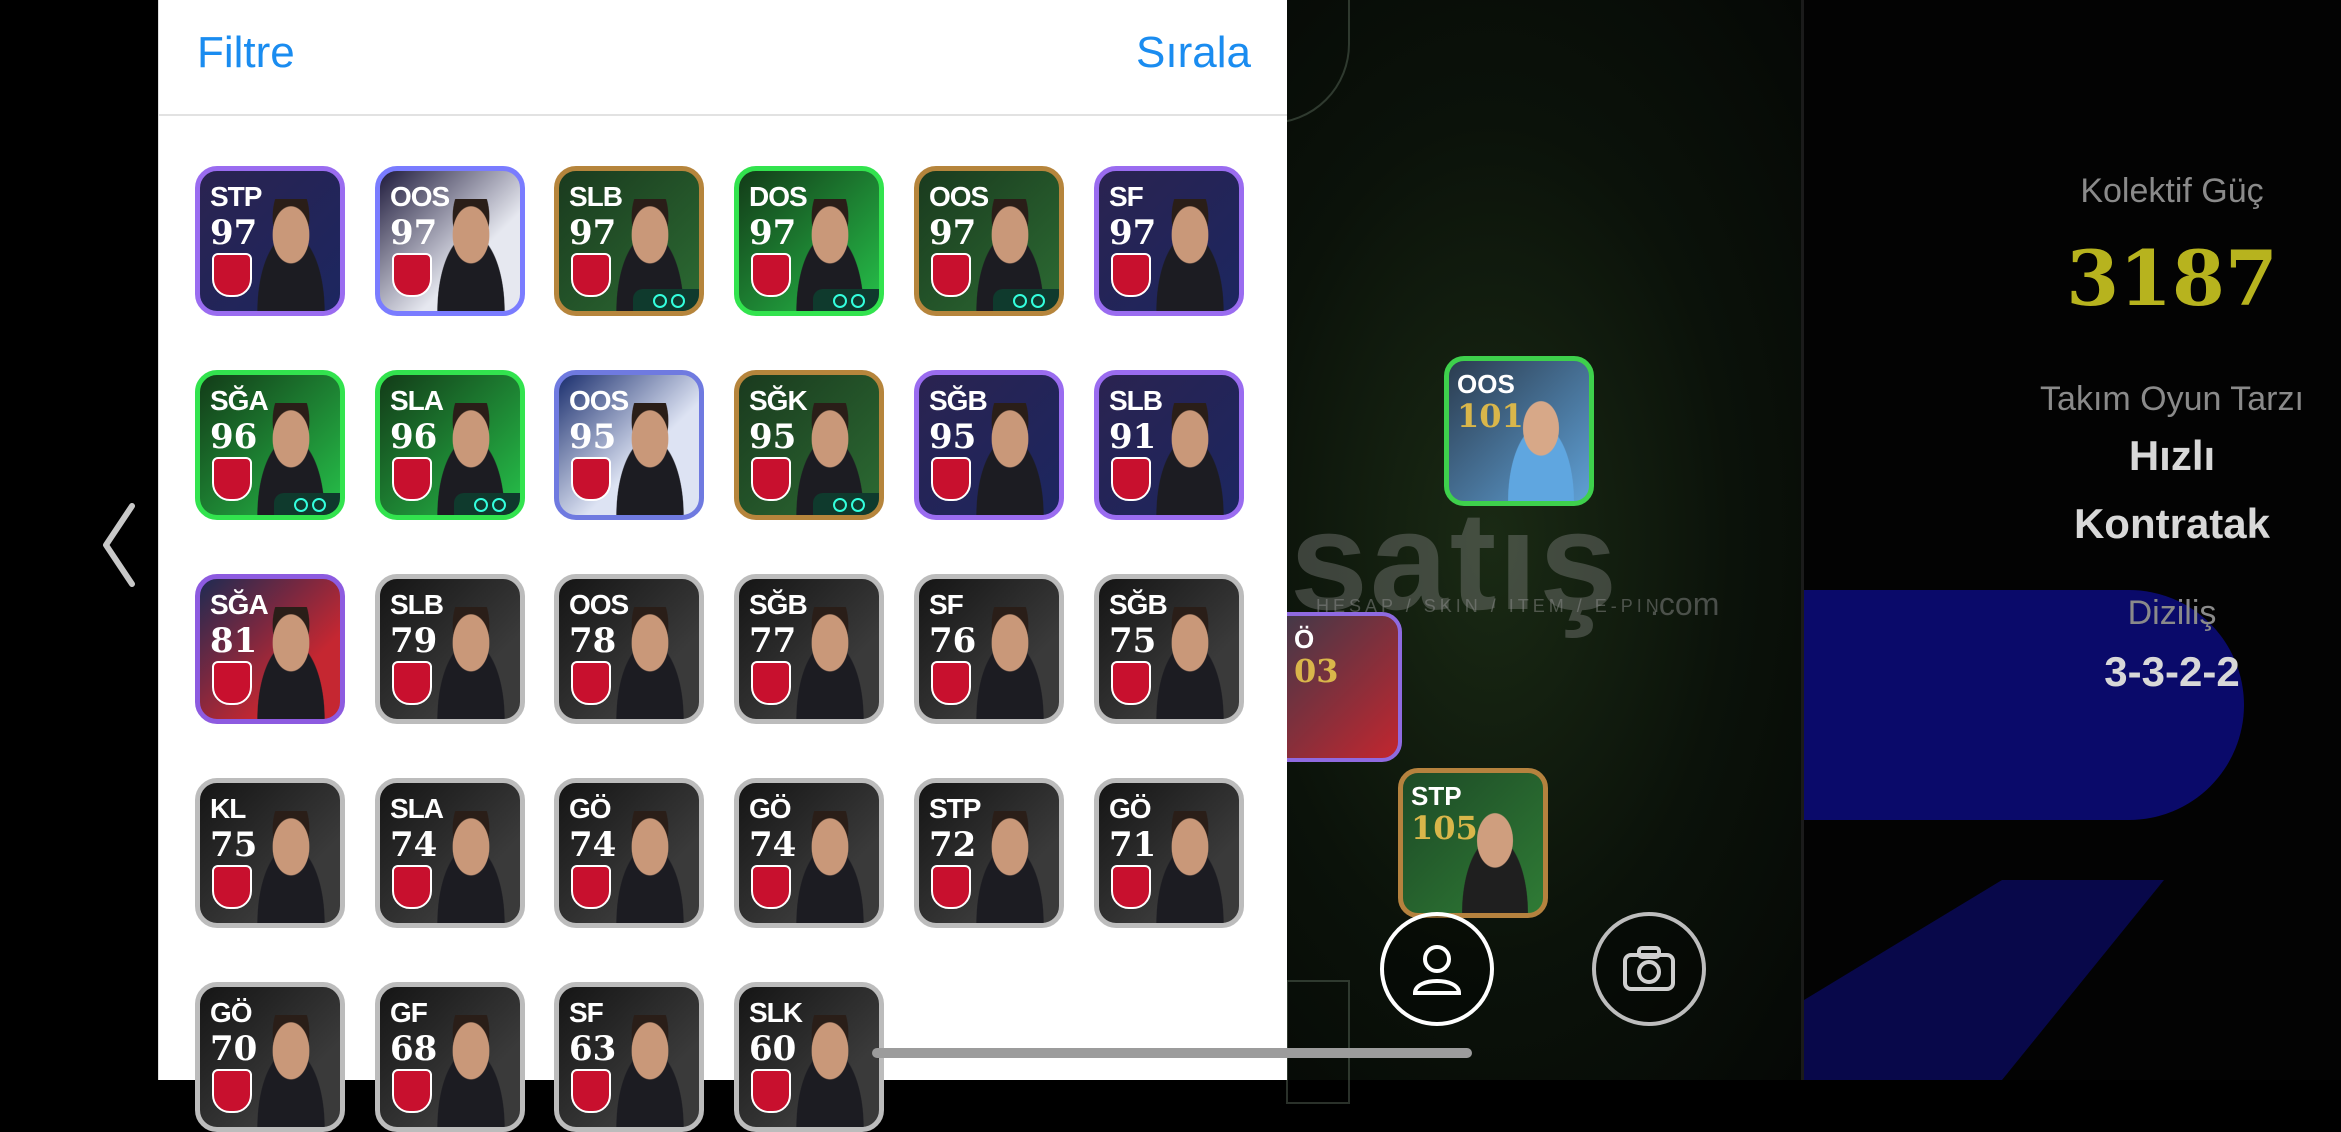  I want to click on player-rating: 96, so click(414, 437).